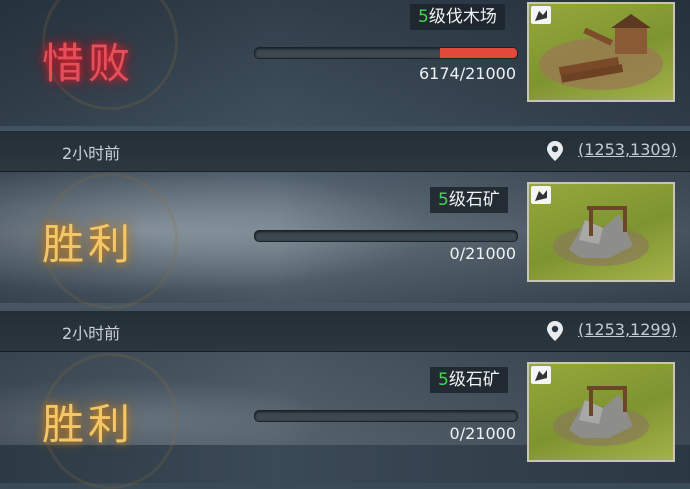 The height and width of the screenshot is (489, 690). What do you see at coordinates (345, 331) in the screenshot?
I see `report-header-2: 2小时前 (1253,1299)` at bounding box center [345, 331].